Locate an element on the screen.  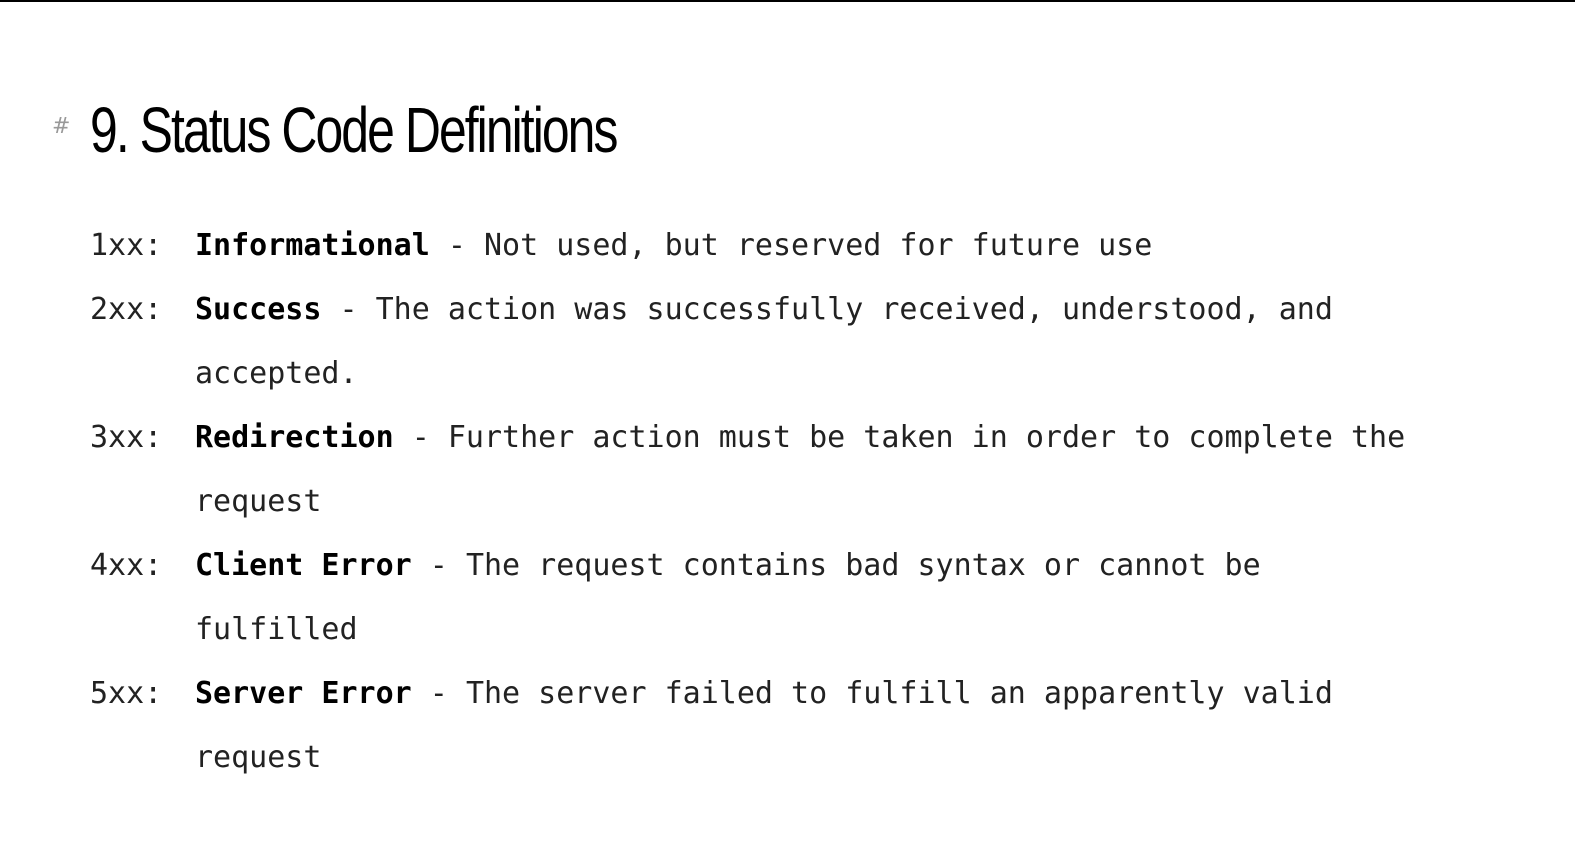
status-name: Server Error is located at coordinates (303, 693).